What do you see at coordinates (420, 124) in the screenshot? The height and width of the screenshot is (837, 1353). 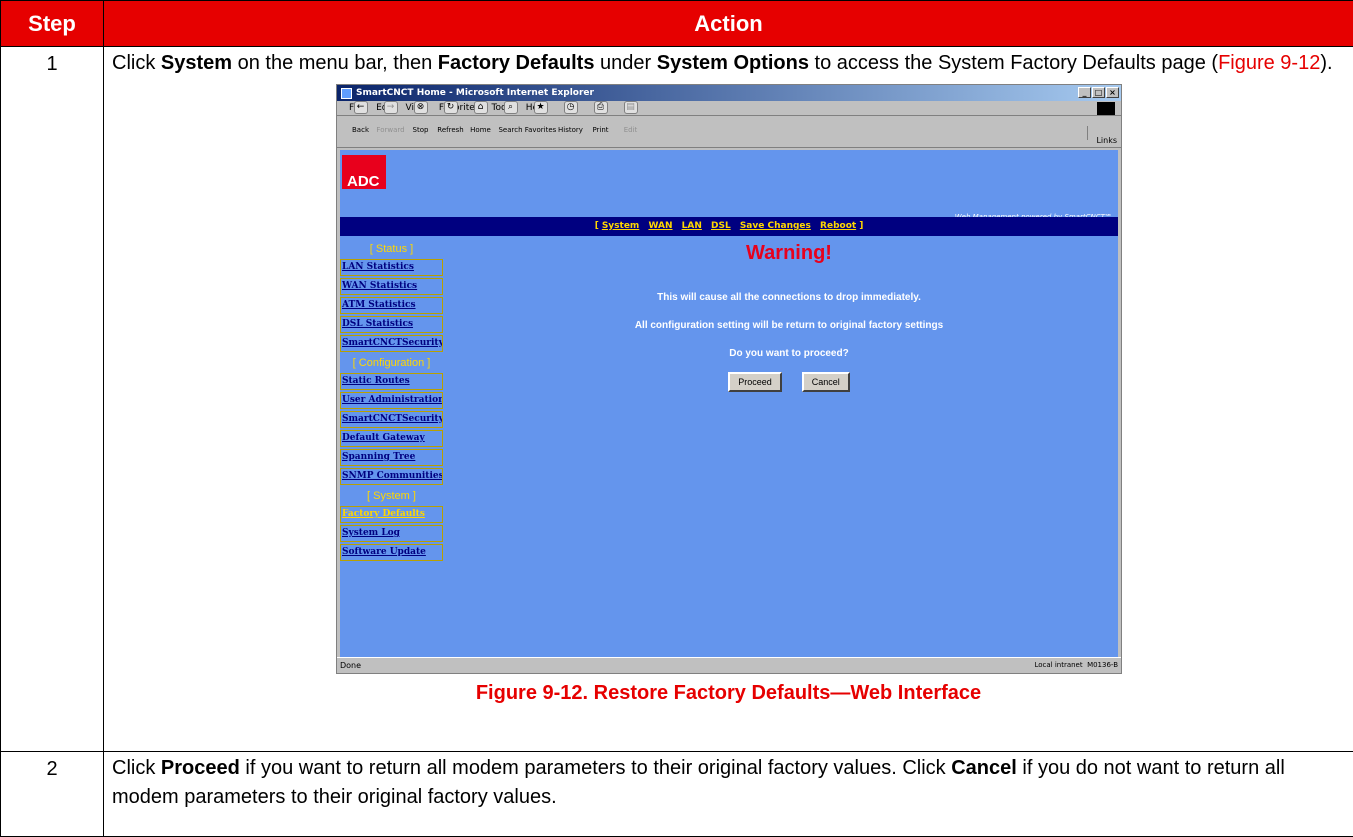 I see `stop-button: ⊗ Stop` at bounding box center [420, 124].